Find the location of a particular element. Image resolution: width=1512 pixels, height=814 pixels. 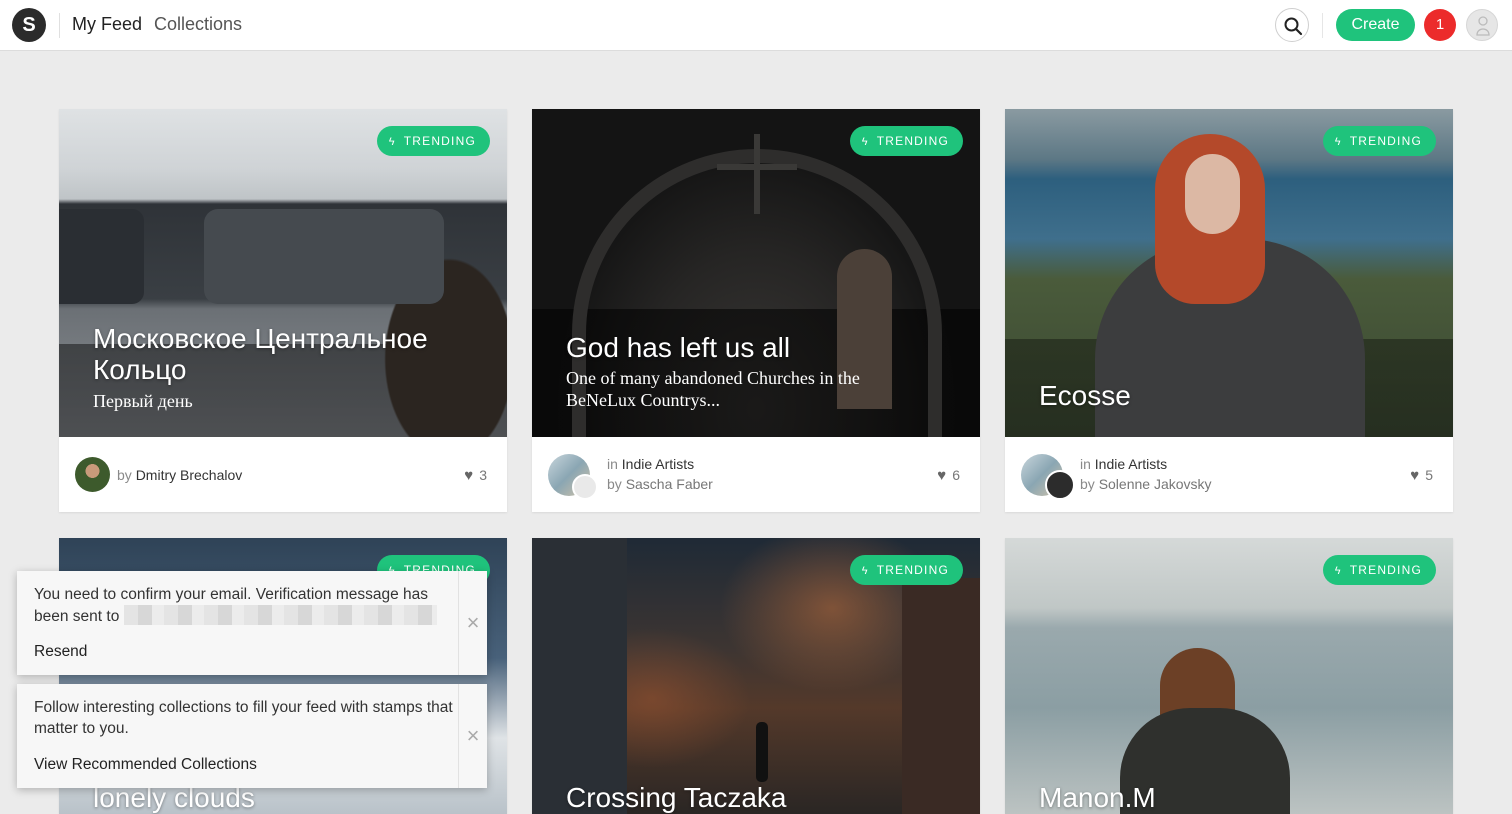

search-icon is located at coordinates (1293, 26).